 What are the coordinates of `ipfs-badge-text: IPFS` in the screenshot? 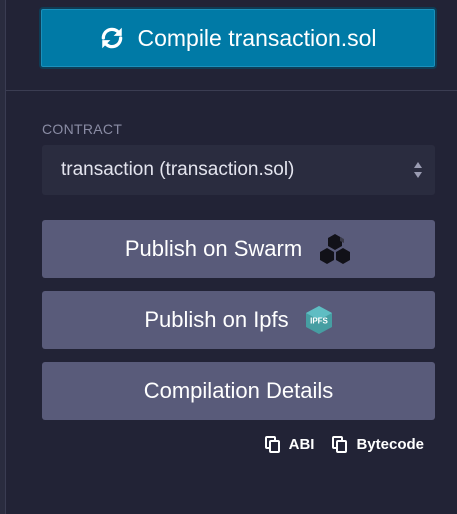 It's located at (319, 321).